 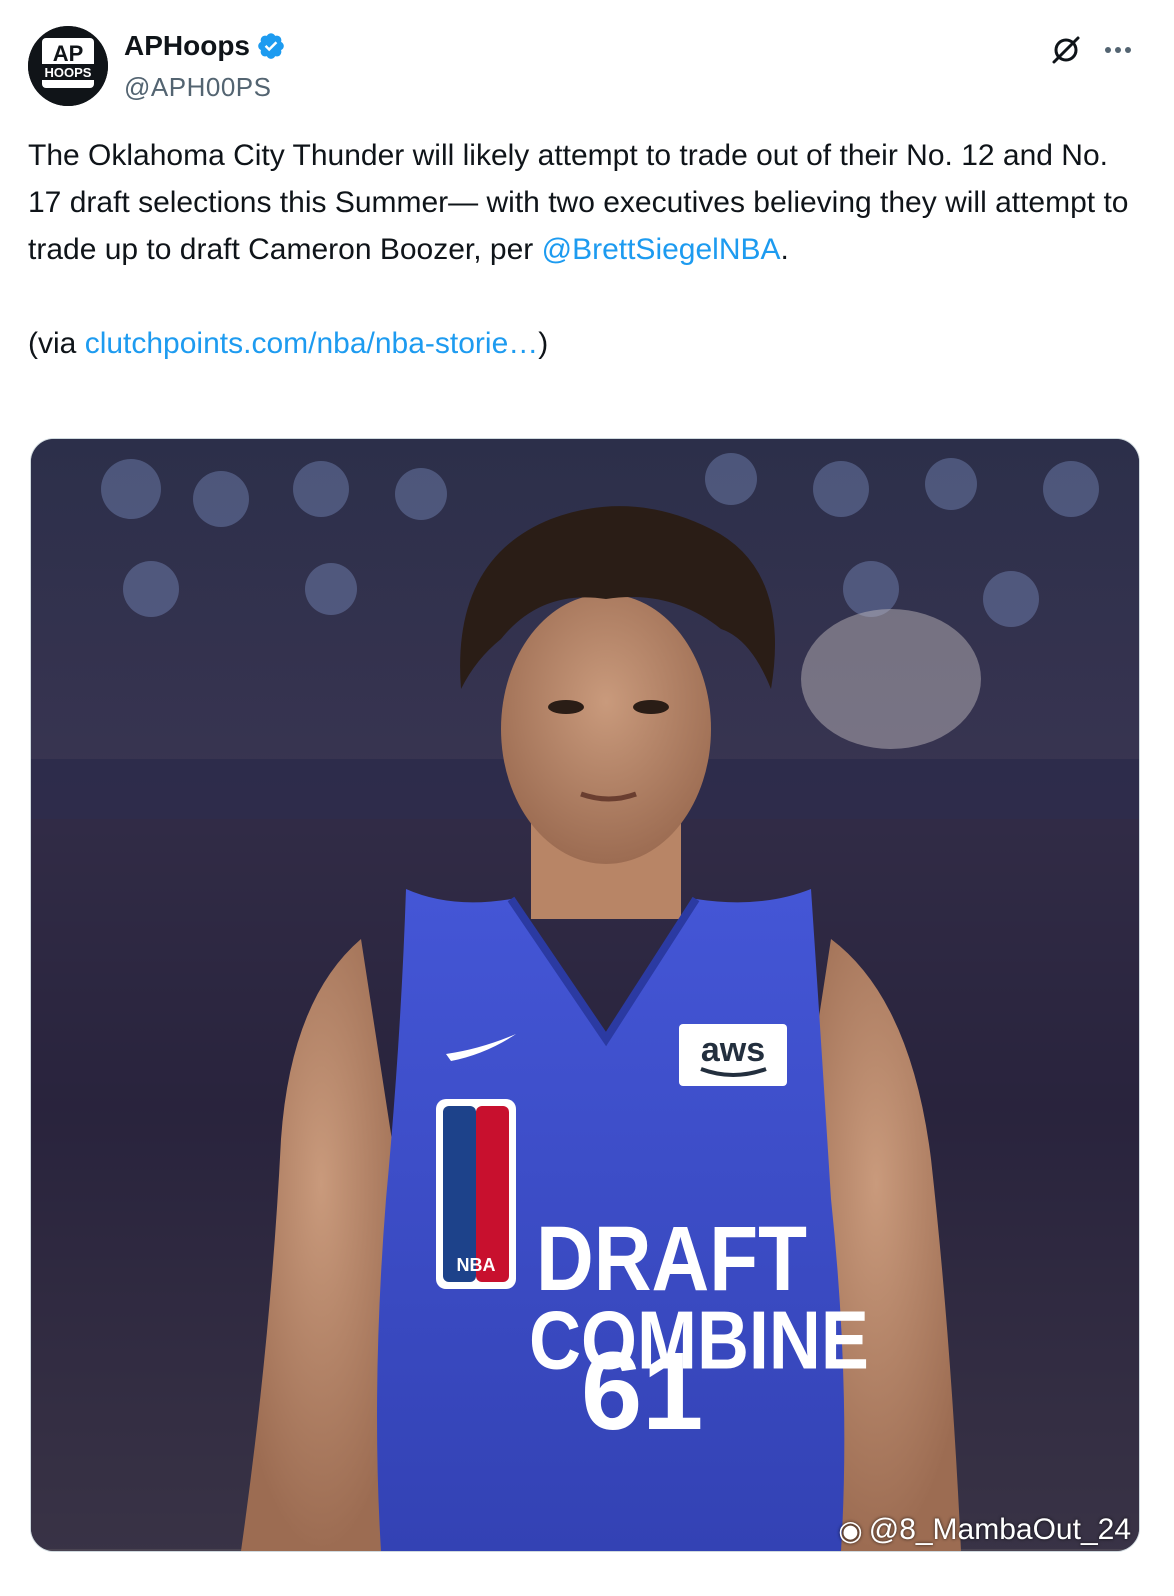 I want to click on via-prefix: (via, so click(x=56, y=343).